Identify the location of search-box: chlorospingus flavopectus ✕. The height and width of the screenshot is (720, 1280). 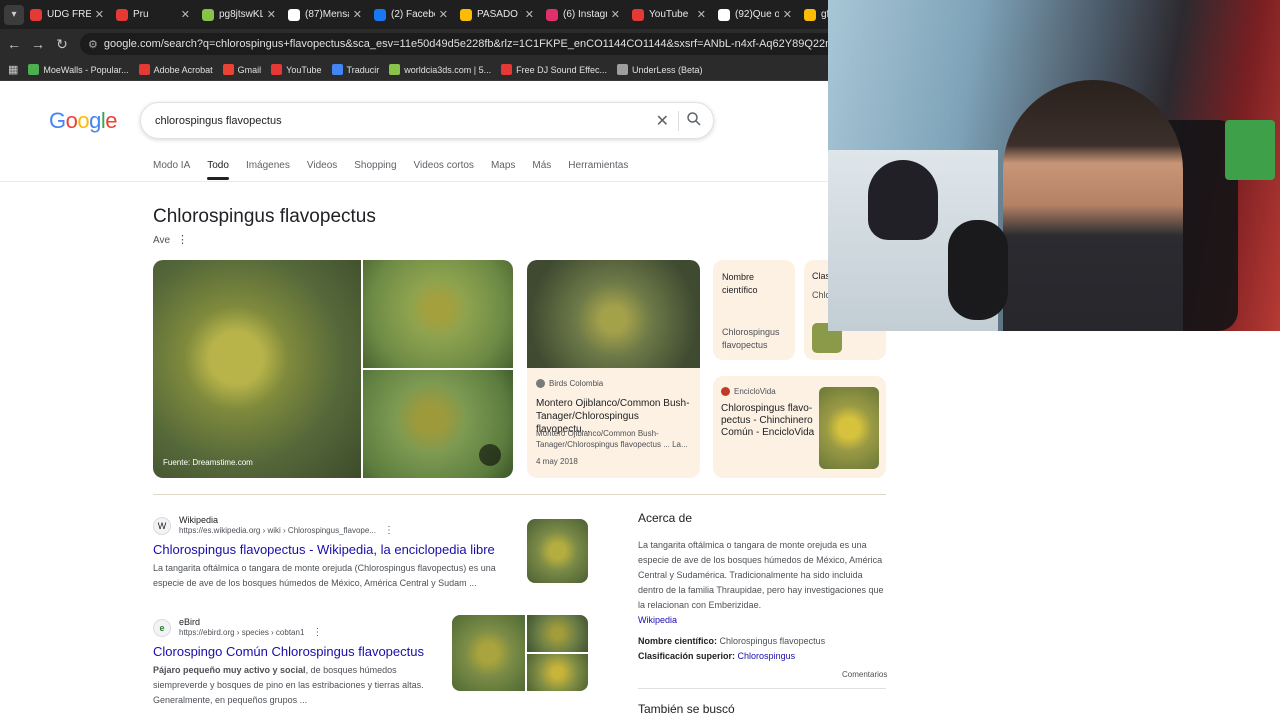
(427, 120).